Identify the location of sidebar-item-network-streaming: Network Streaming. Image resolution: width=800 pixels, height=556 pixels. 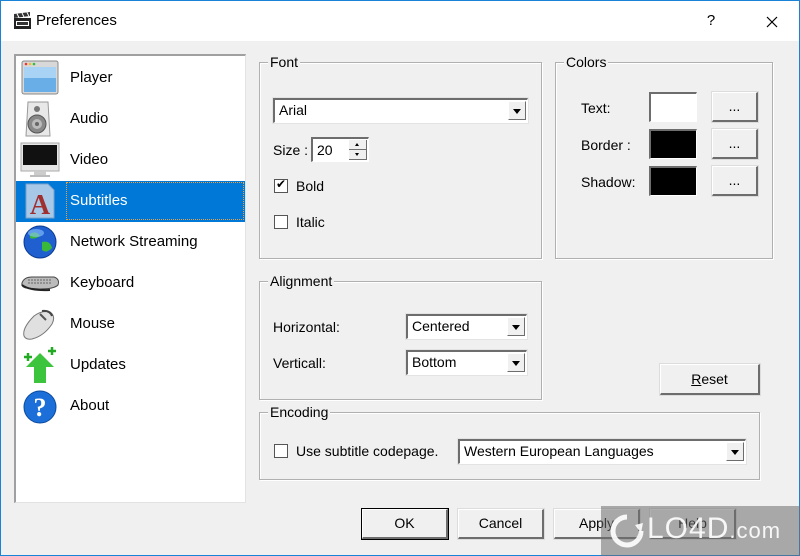
(130, 242).